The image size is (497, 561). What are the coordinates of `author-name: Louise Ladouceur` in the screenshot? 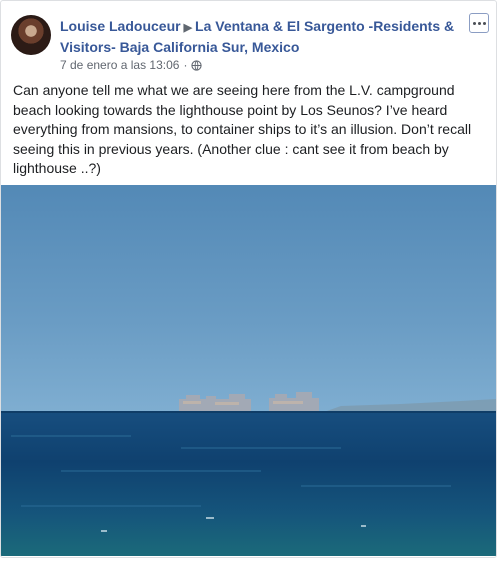 It's located at (120, 26).